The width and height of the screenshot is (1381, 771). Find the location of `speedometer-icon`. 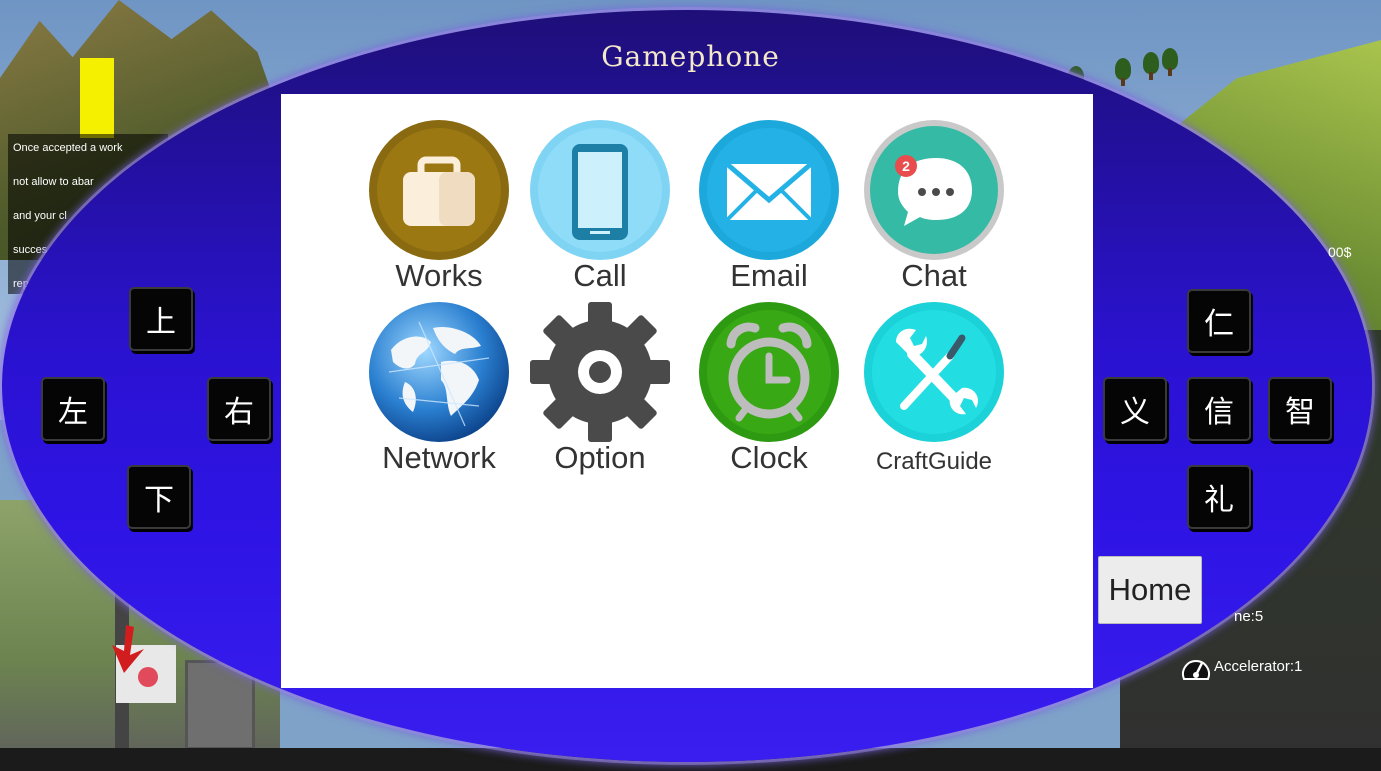

speedometer-icon is located at coordinates (1196, 670).